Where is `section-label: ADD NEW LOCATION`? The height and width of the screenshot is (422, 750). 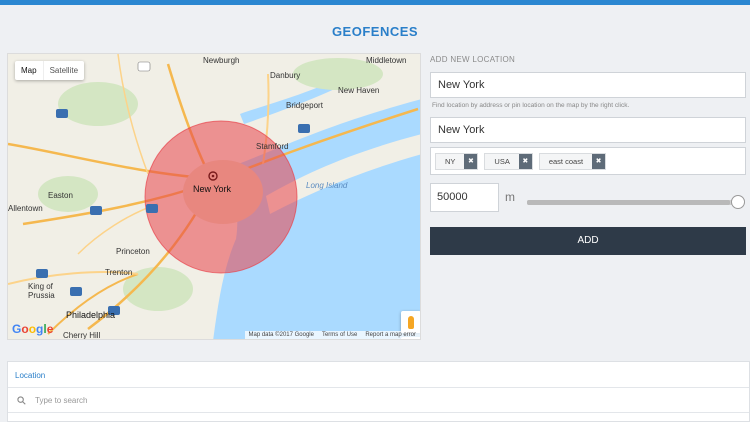 section-label: ADD NEW LOCATION is located at coordinates (473, 59).